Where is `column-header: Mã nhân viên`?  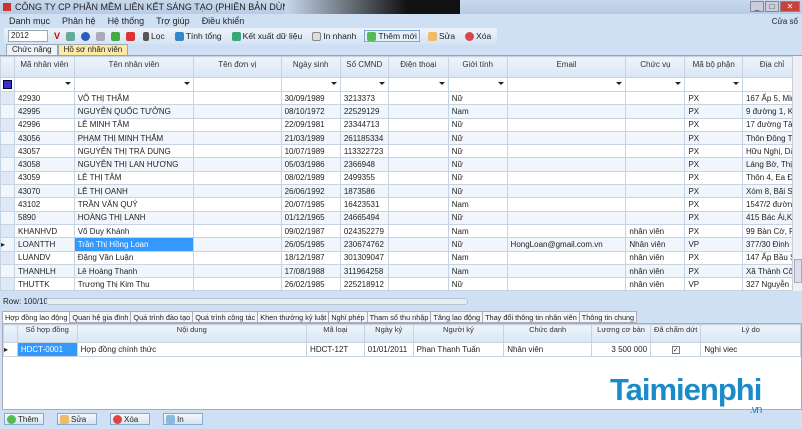 column-header: Mã nhân viên is located at coordinates (44, 67).